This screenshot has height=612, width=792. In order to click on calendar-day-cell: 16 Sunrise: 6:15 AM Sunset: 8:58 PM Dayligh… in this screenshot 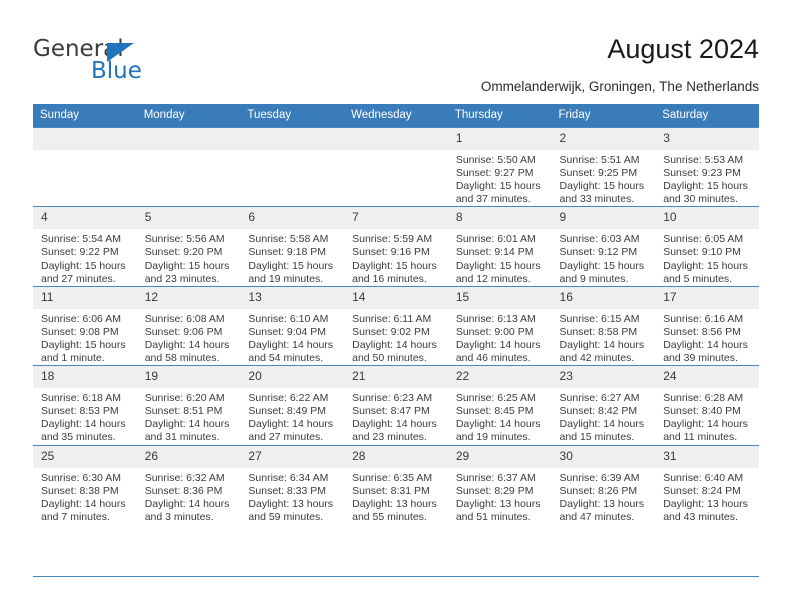, I will do `click(603, 325)`.